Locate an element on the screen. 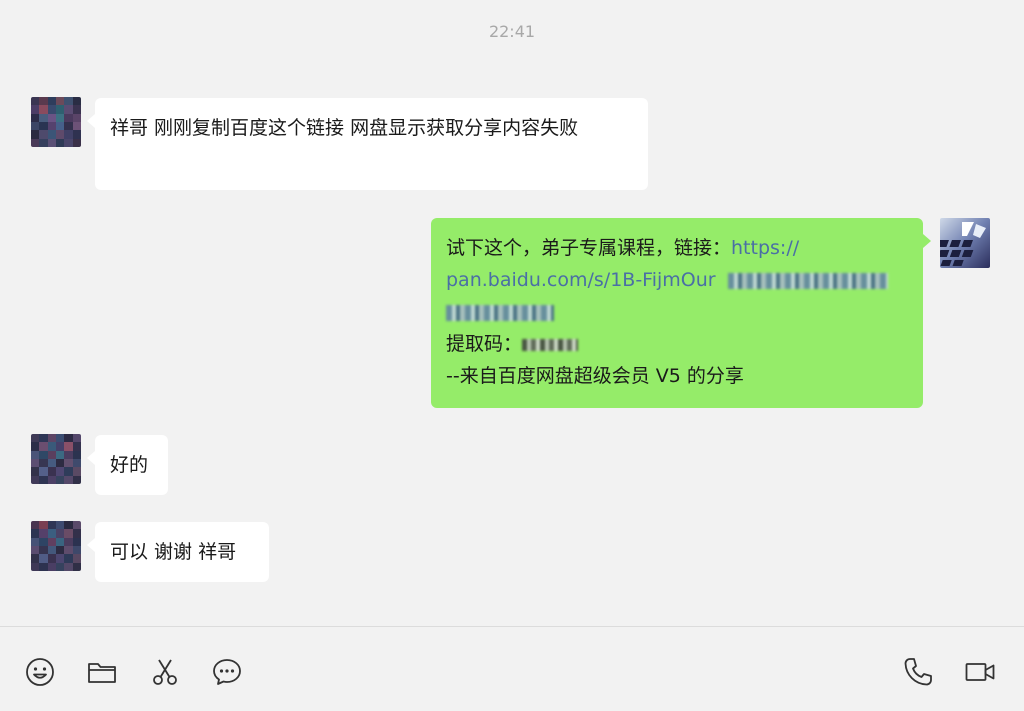 The height and width of the screenshot is (711, 1024). video-icon is located at coordinates (980, 672).